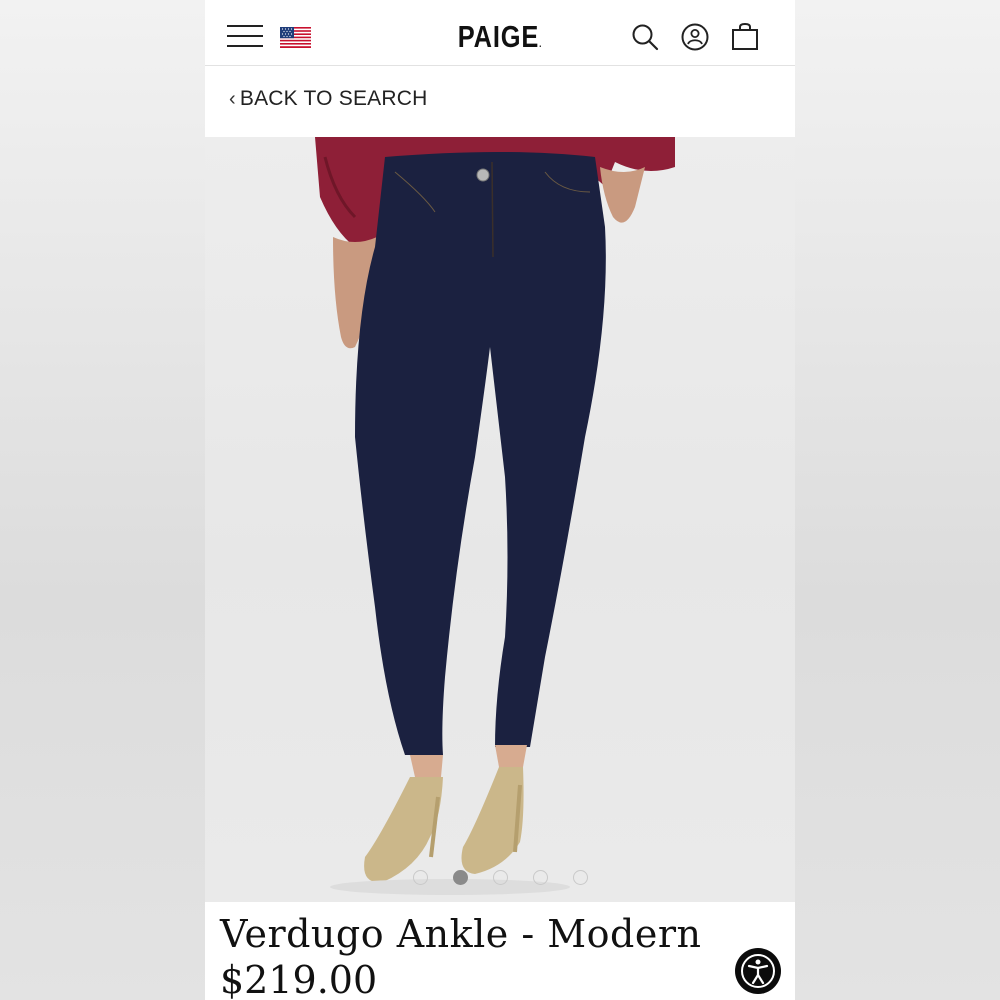 Image resolution: width=1000 pixels, height=1000 pixels. Describe the element at coordinates (695, 37) in the screenshot. I see `account-icon` at that location.